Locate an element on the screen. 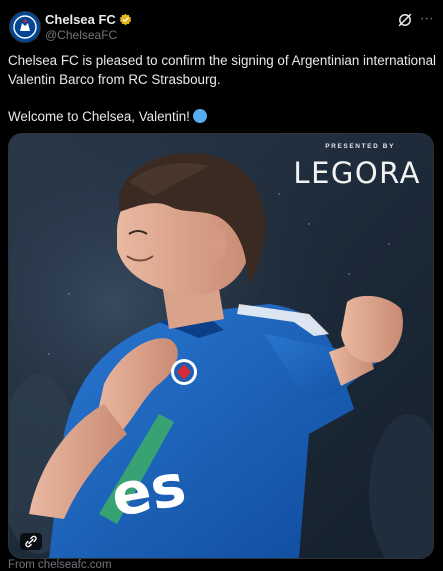  avatar is located at coordinates (25, 27).